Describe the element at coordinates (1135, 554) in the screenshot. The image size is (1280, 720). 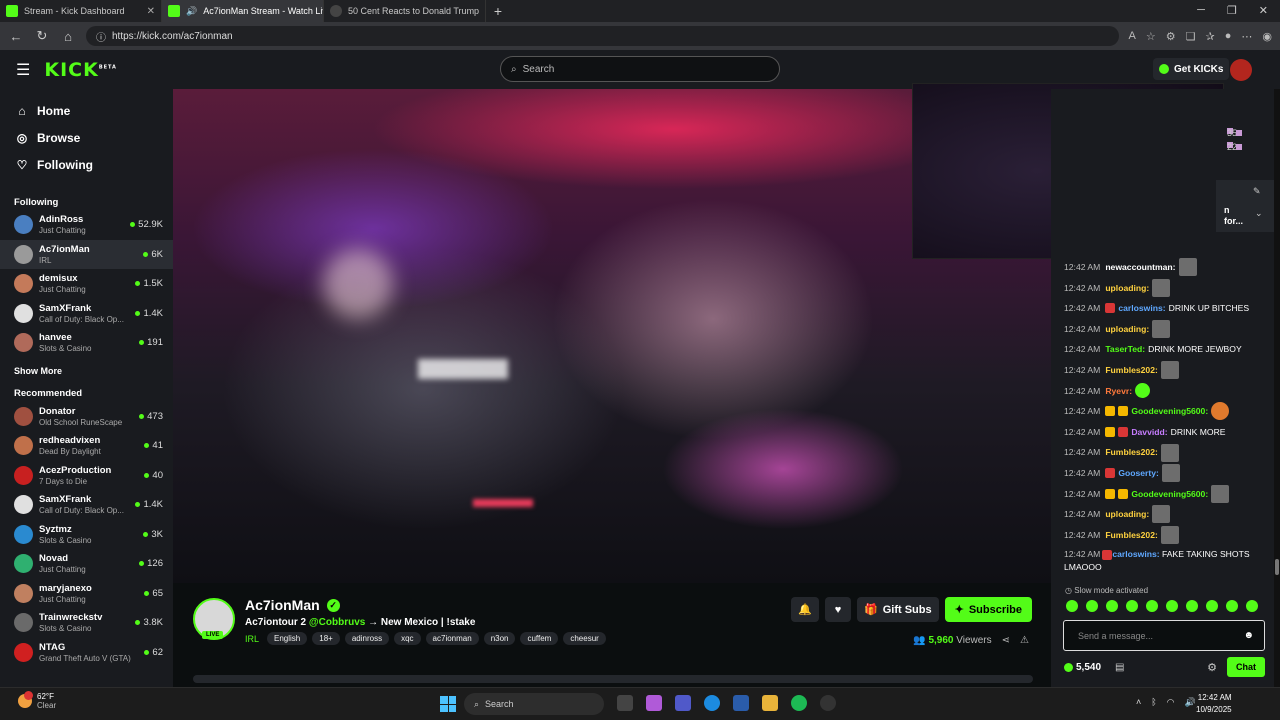
I see `chat-username: carloswins:` at that location.